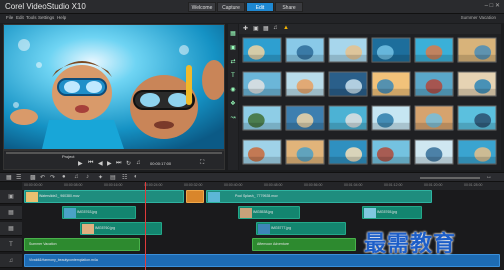 The image size is (504, 270). What do you see at coordinates (11, 197) in the screenshot?
I see `video-track-header: ▣` at bounding box center [11, 197].